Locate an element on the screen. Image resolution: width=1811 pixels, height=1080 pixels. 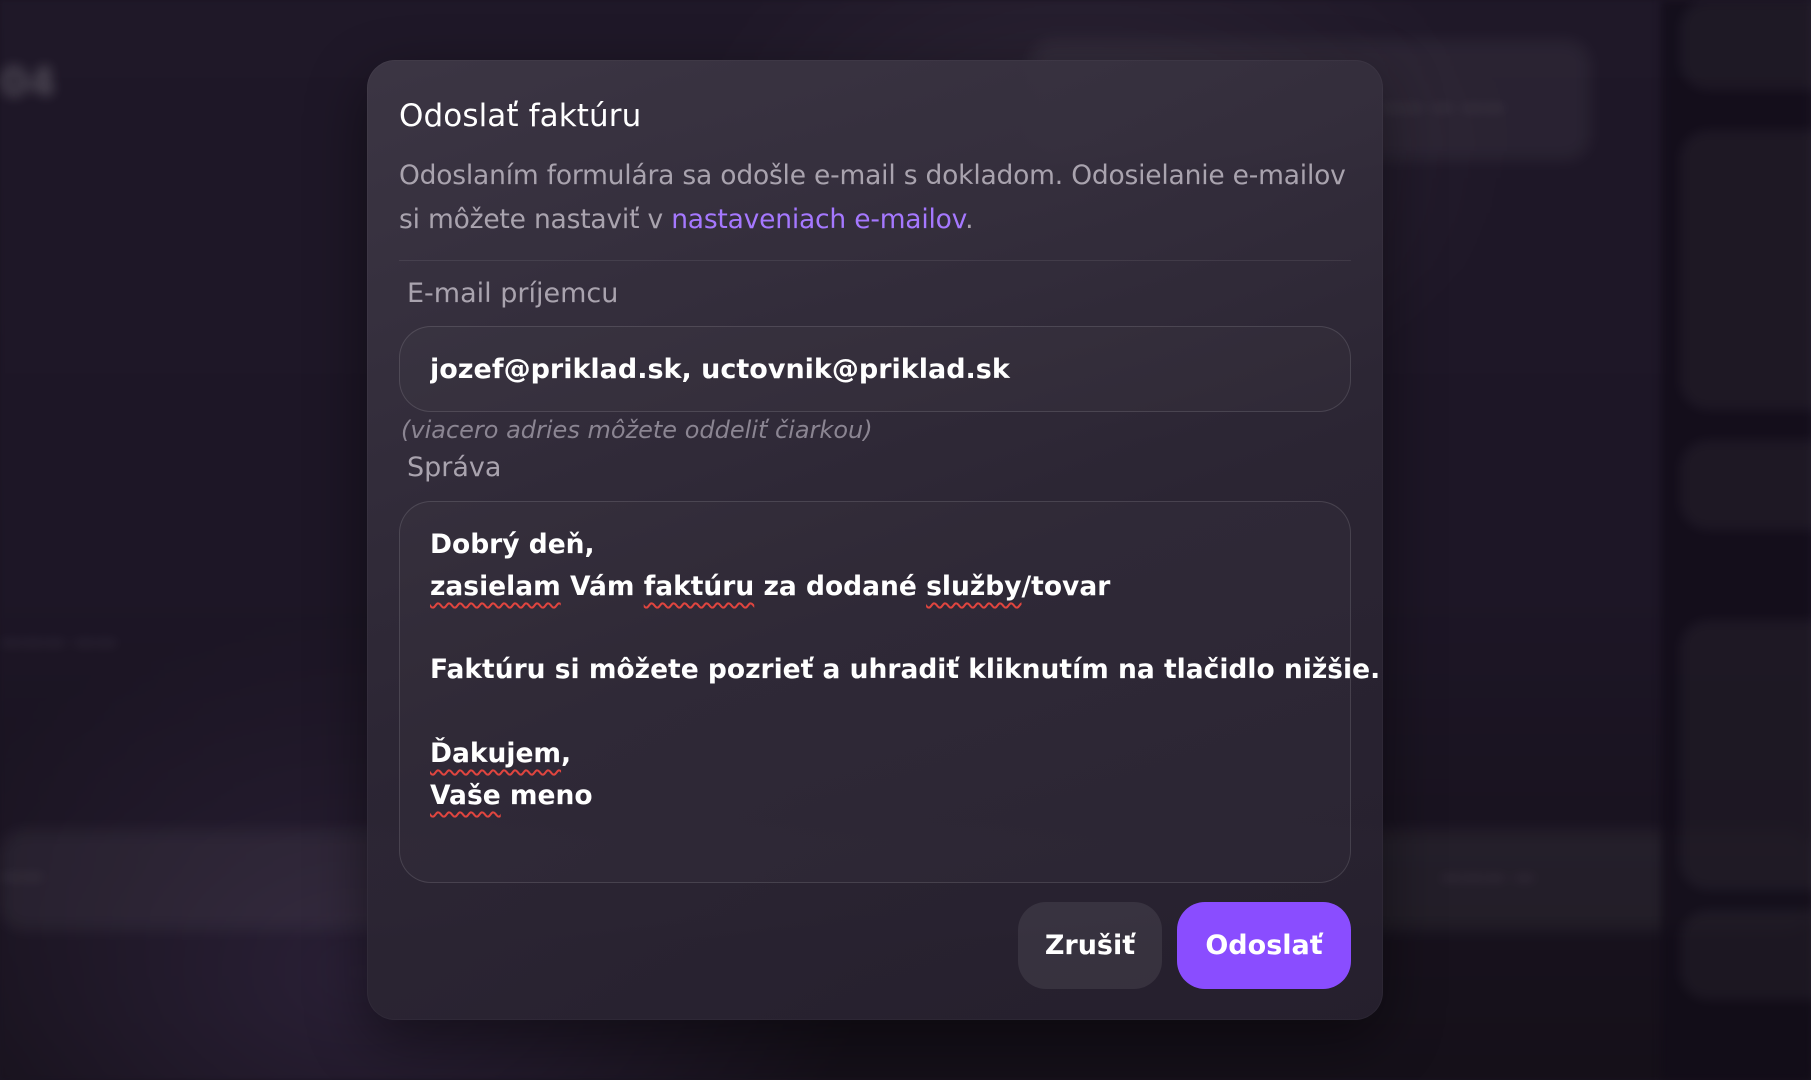
background-blur-text: —— — —— is located at coordinates (1443, 107).